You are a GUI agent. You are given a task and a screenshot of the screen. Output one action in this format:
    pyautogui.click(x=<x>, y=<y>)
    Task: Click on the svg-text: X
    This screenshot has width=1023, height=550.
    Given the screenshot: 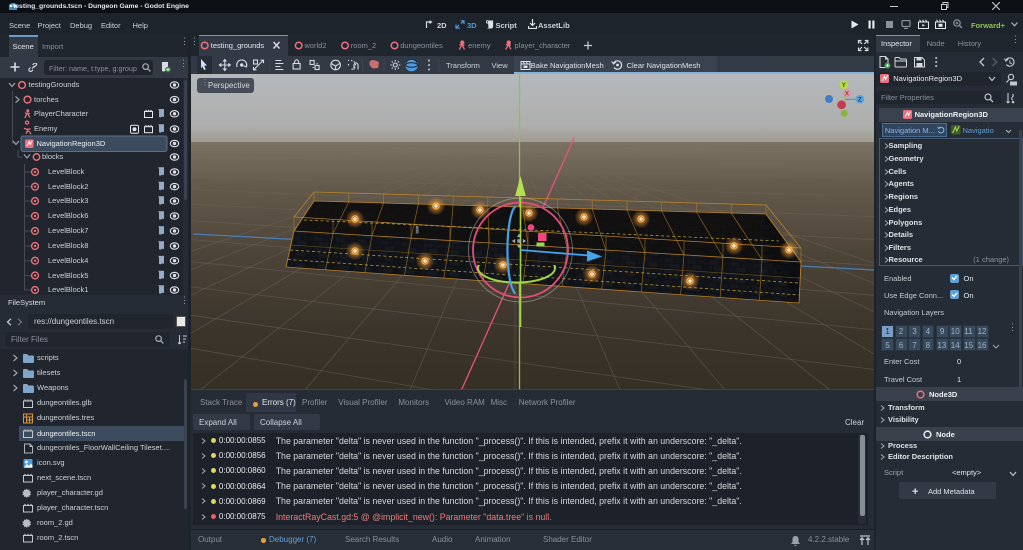 What is the action you would take?
    pyautogui.click(x=847, y=93)
    